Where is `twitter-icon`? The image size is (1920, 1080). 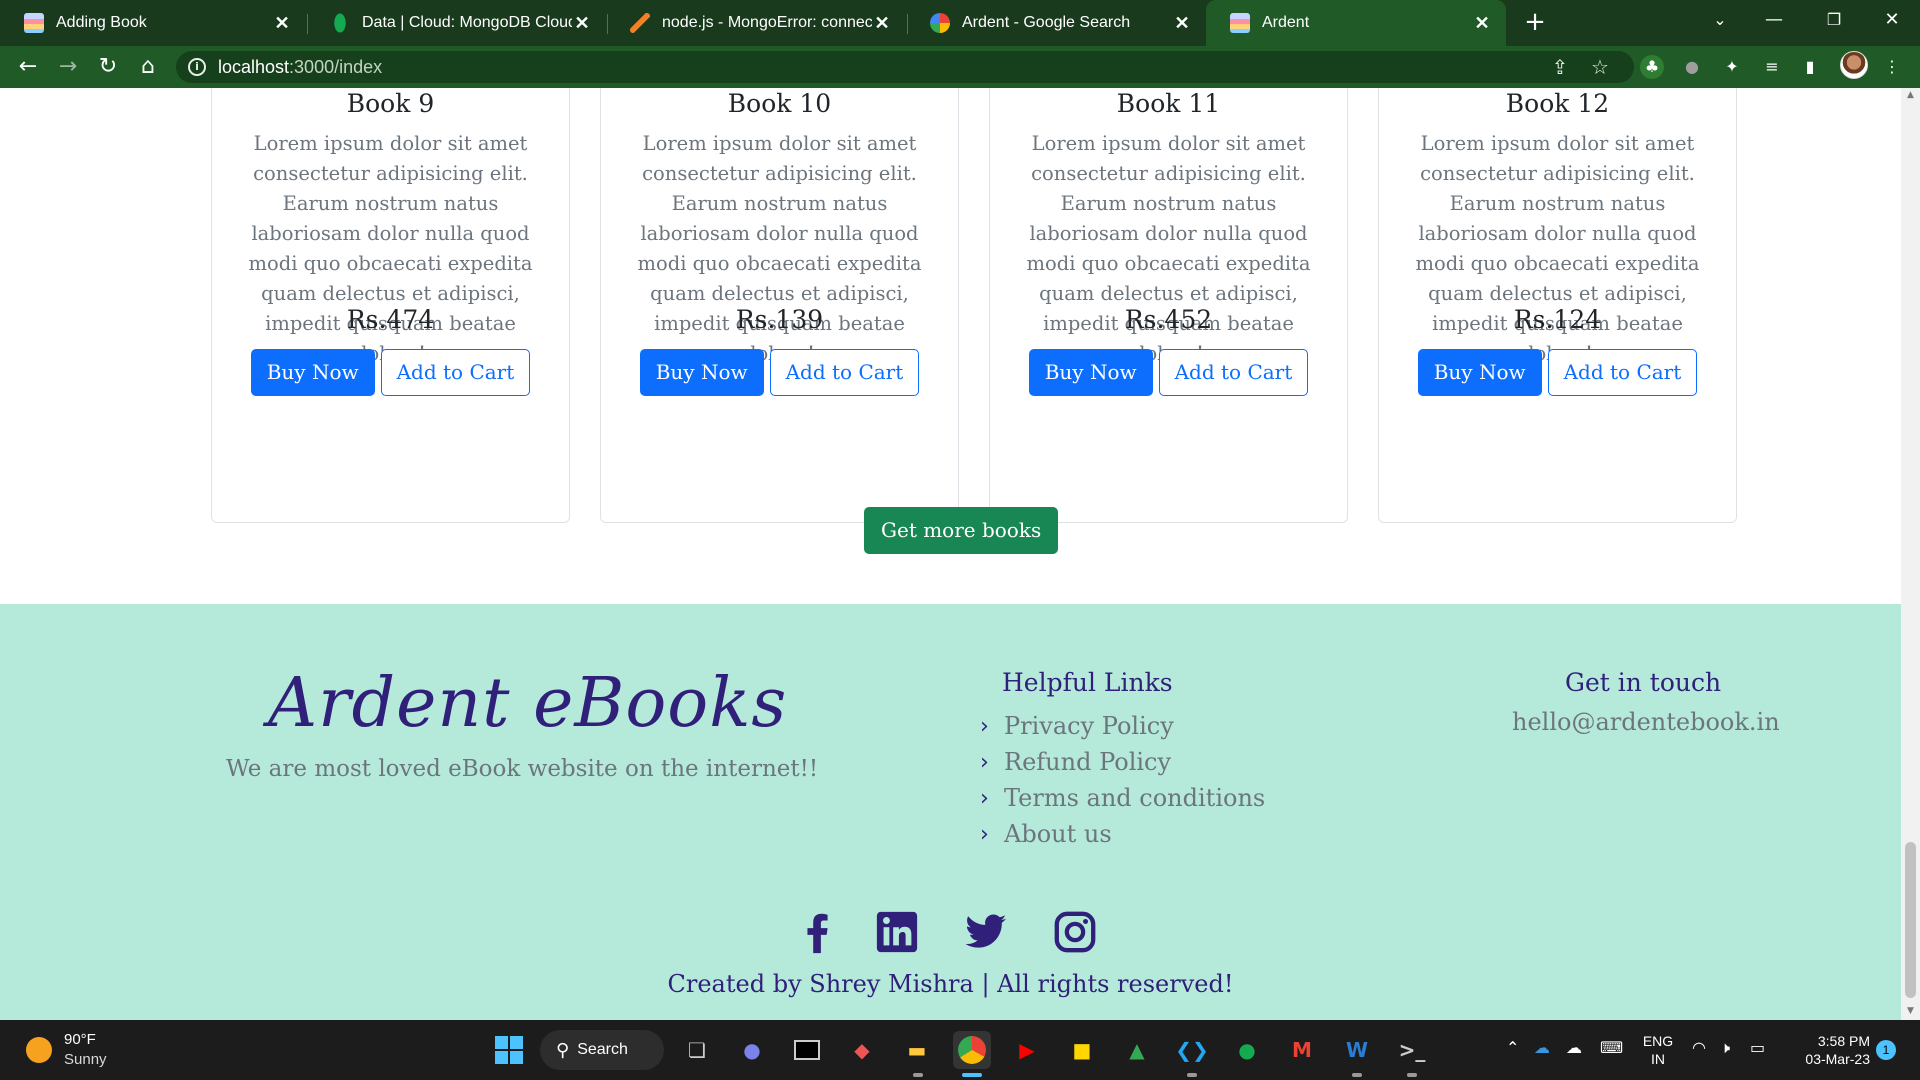
twitter-icon is located at coordinates (986, 932).